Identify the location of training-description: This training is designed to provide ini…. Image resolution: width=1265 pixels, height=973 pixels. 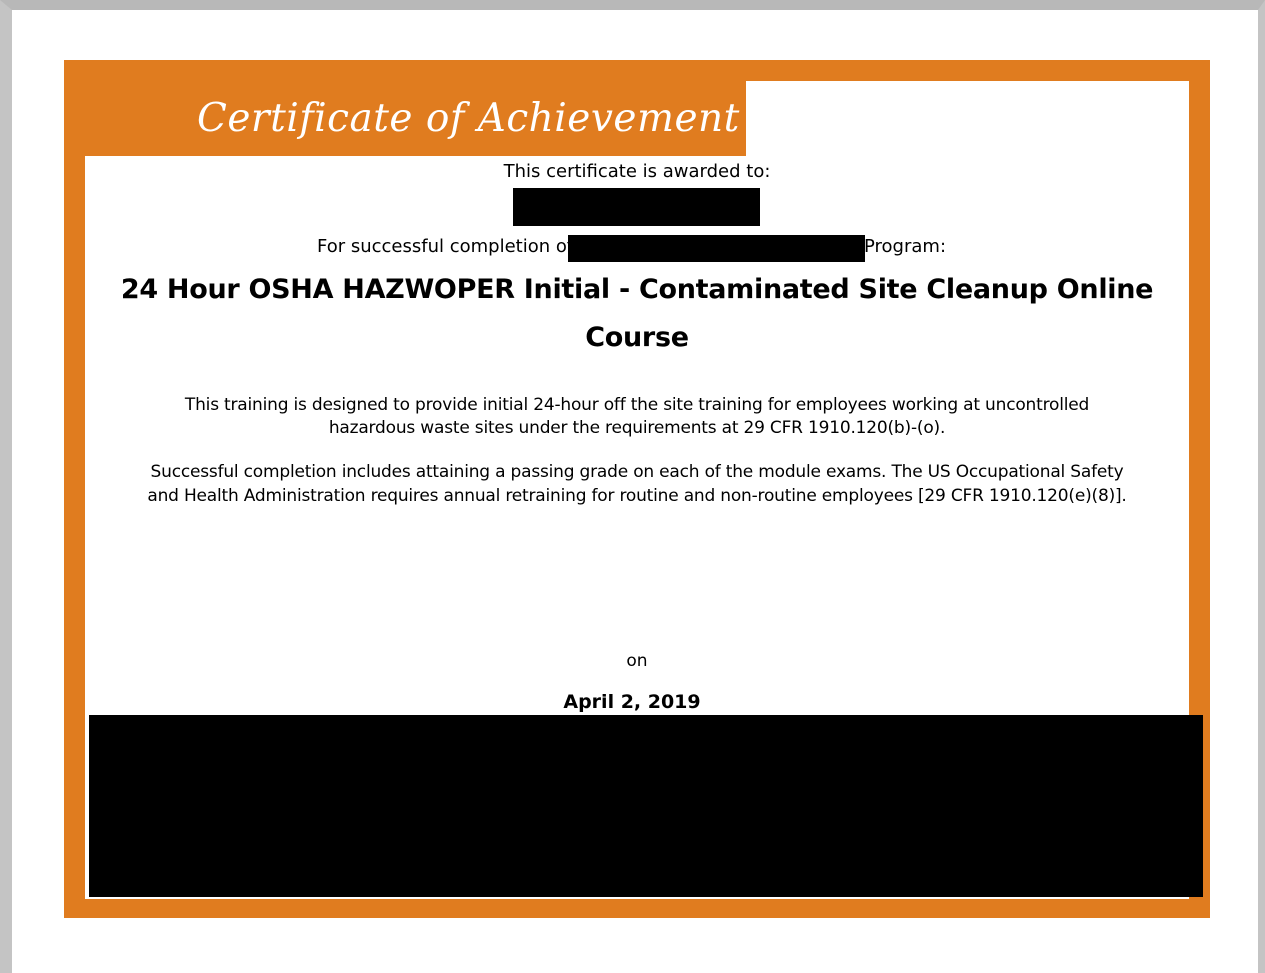
(637, 416).